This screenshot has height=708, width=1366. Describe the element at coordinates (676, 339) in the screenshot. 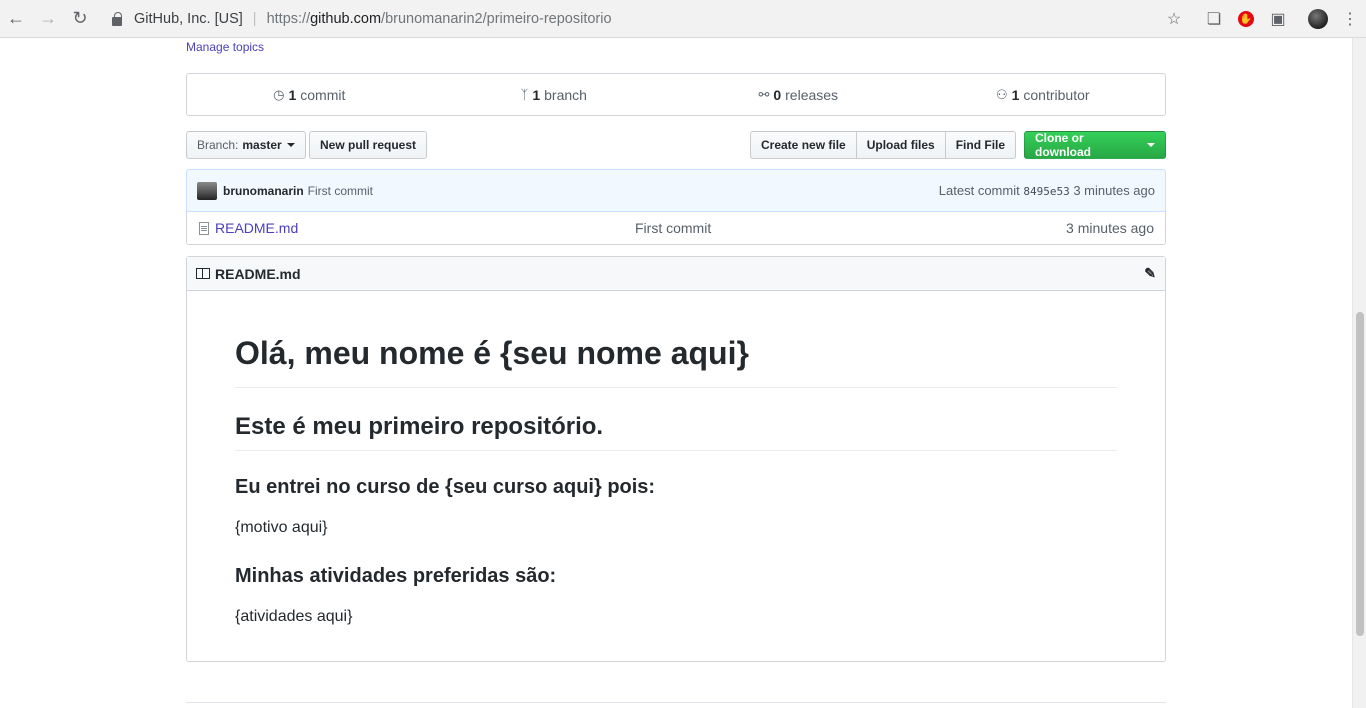

I see `readme-heading-1: Olá, meu nome é {seu nome aqui}` at that location.